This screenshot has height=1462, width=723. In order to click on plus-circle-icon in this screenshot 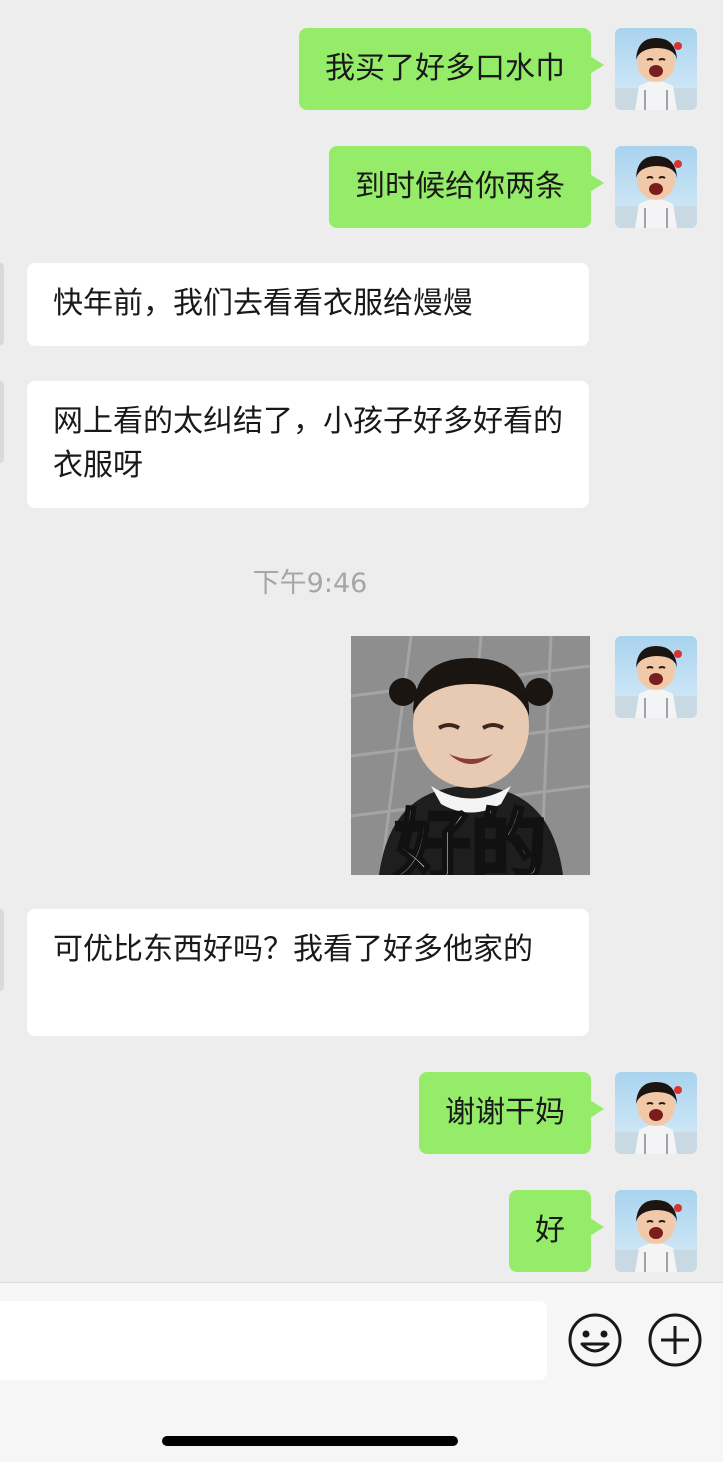, I will do `click(675, 1340)`.